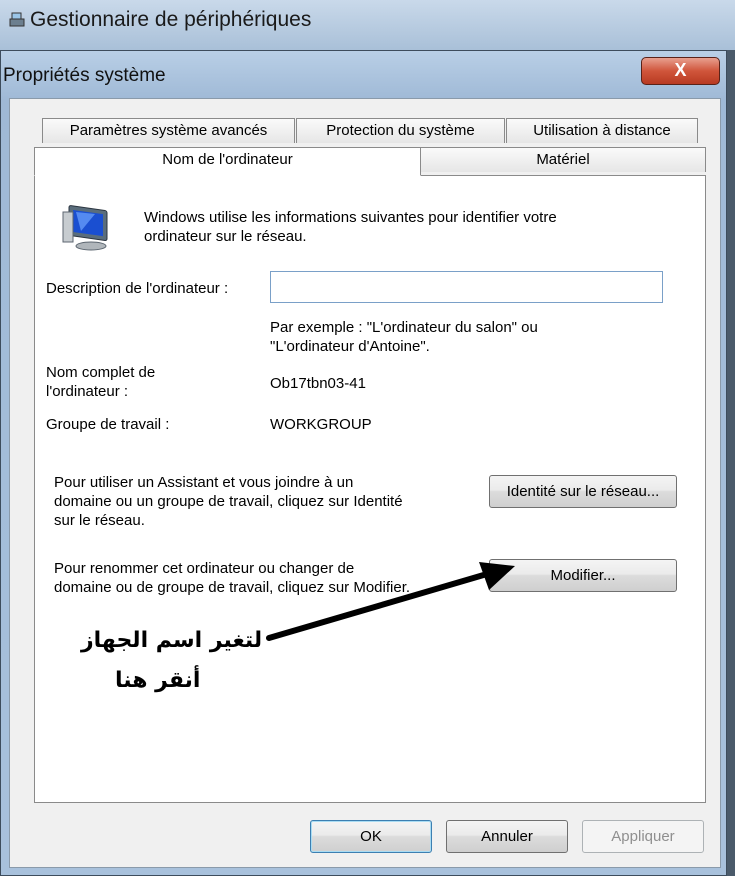 This screenshot has height=876, width=735. I want to click on annotation-text-line2: أنقر هنا, so click(158, 680).